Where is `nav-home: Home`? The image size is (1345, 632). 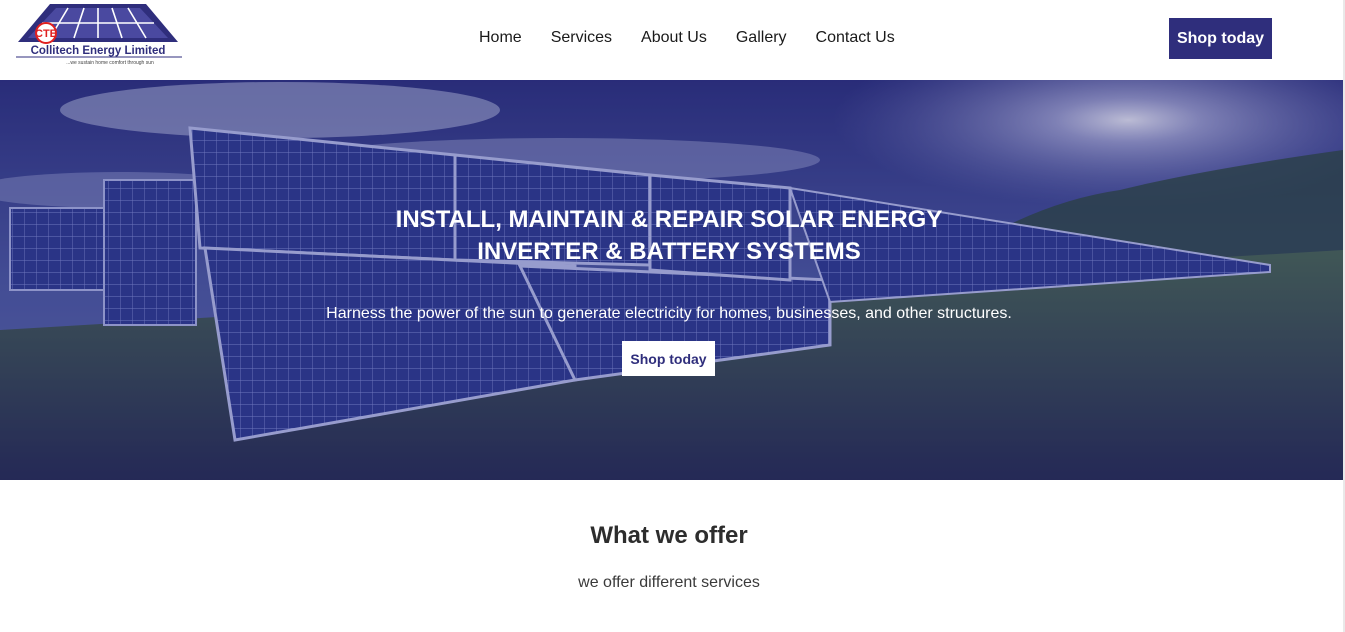 nav-home: Home is located at coordinates (500, 40).